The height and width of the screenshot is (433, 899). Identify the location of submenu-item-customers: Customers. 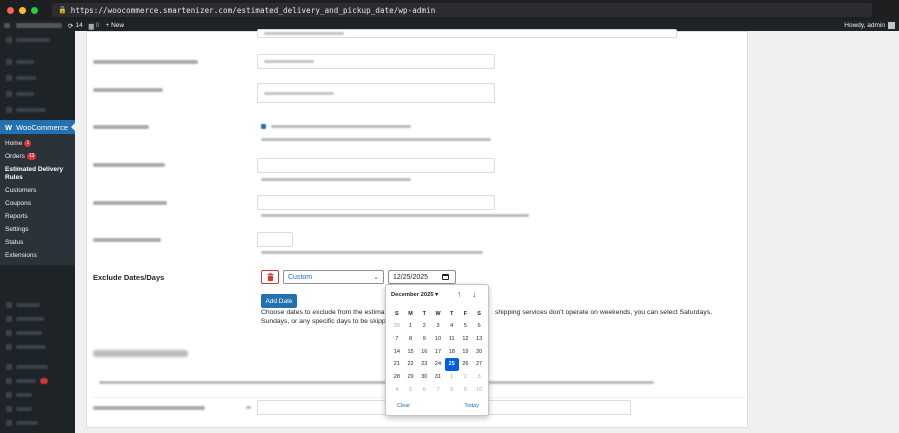
(37, 190).